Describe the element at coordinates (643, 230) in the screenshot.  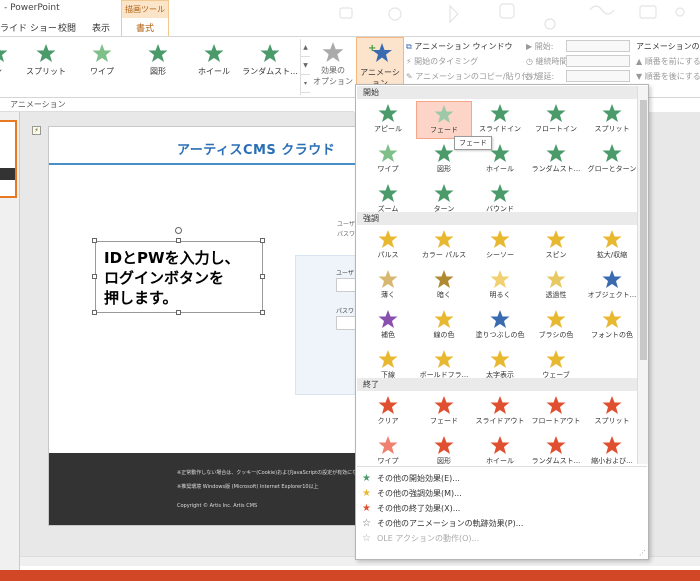
I see `dropdown-scroll-thumb` at that location.